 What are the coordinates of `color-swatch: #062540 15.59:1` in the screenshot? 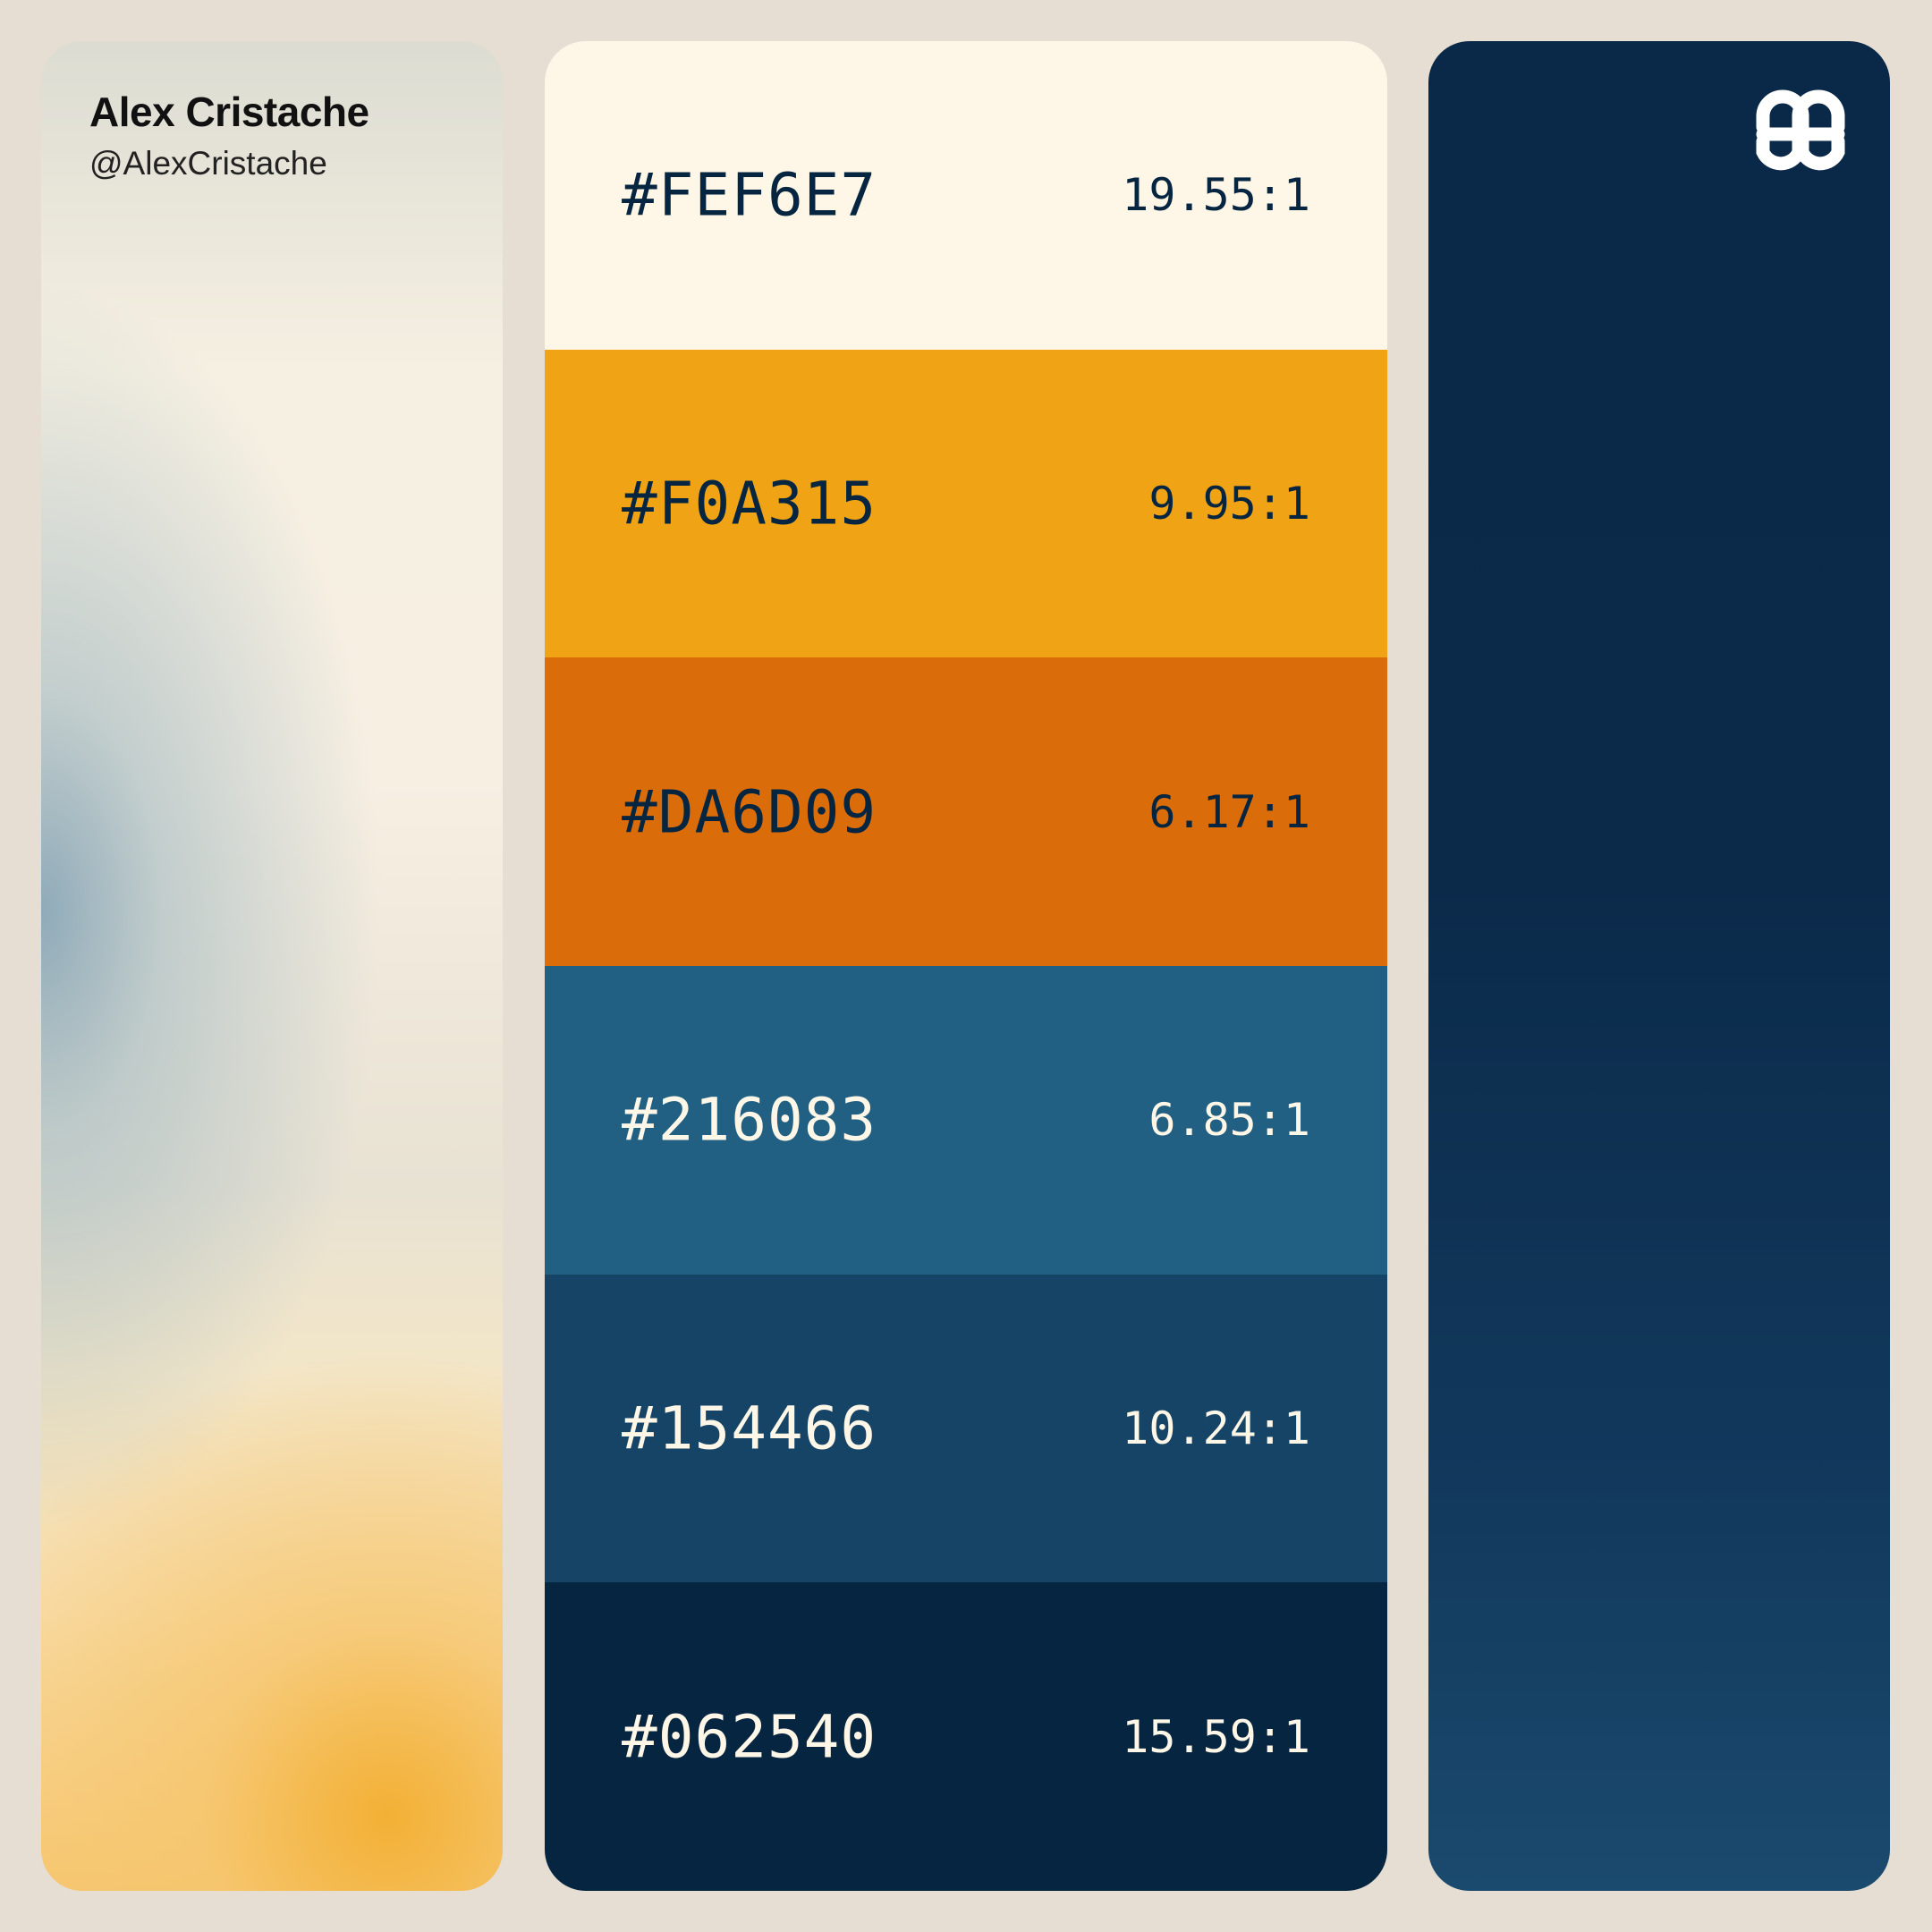 It's located at (966, 1736).